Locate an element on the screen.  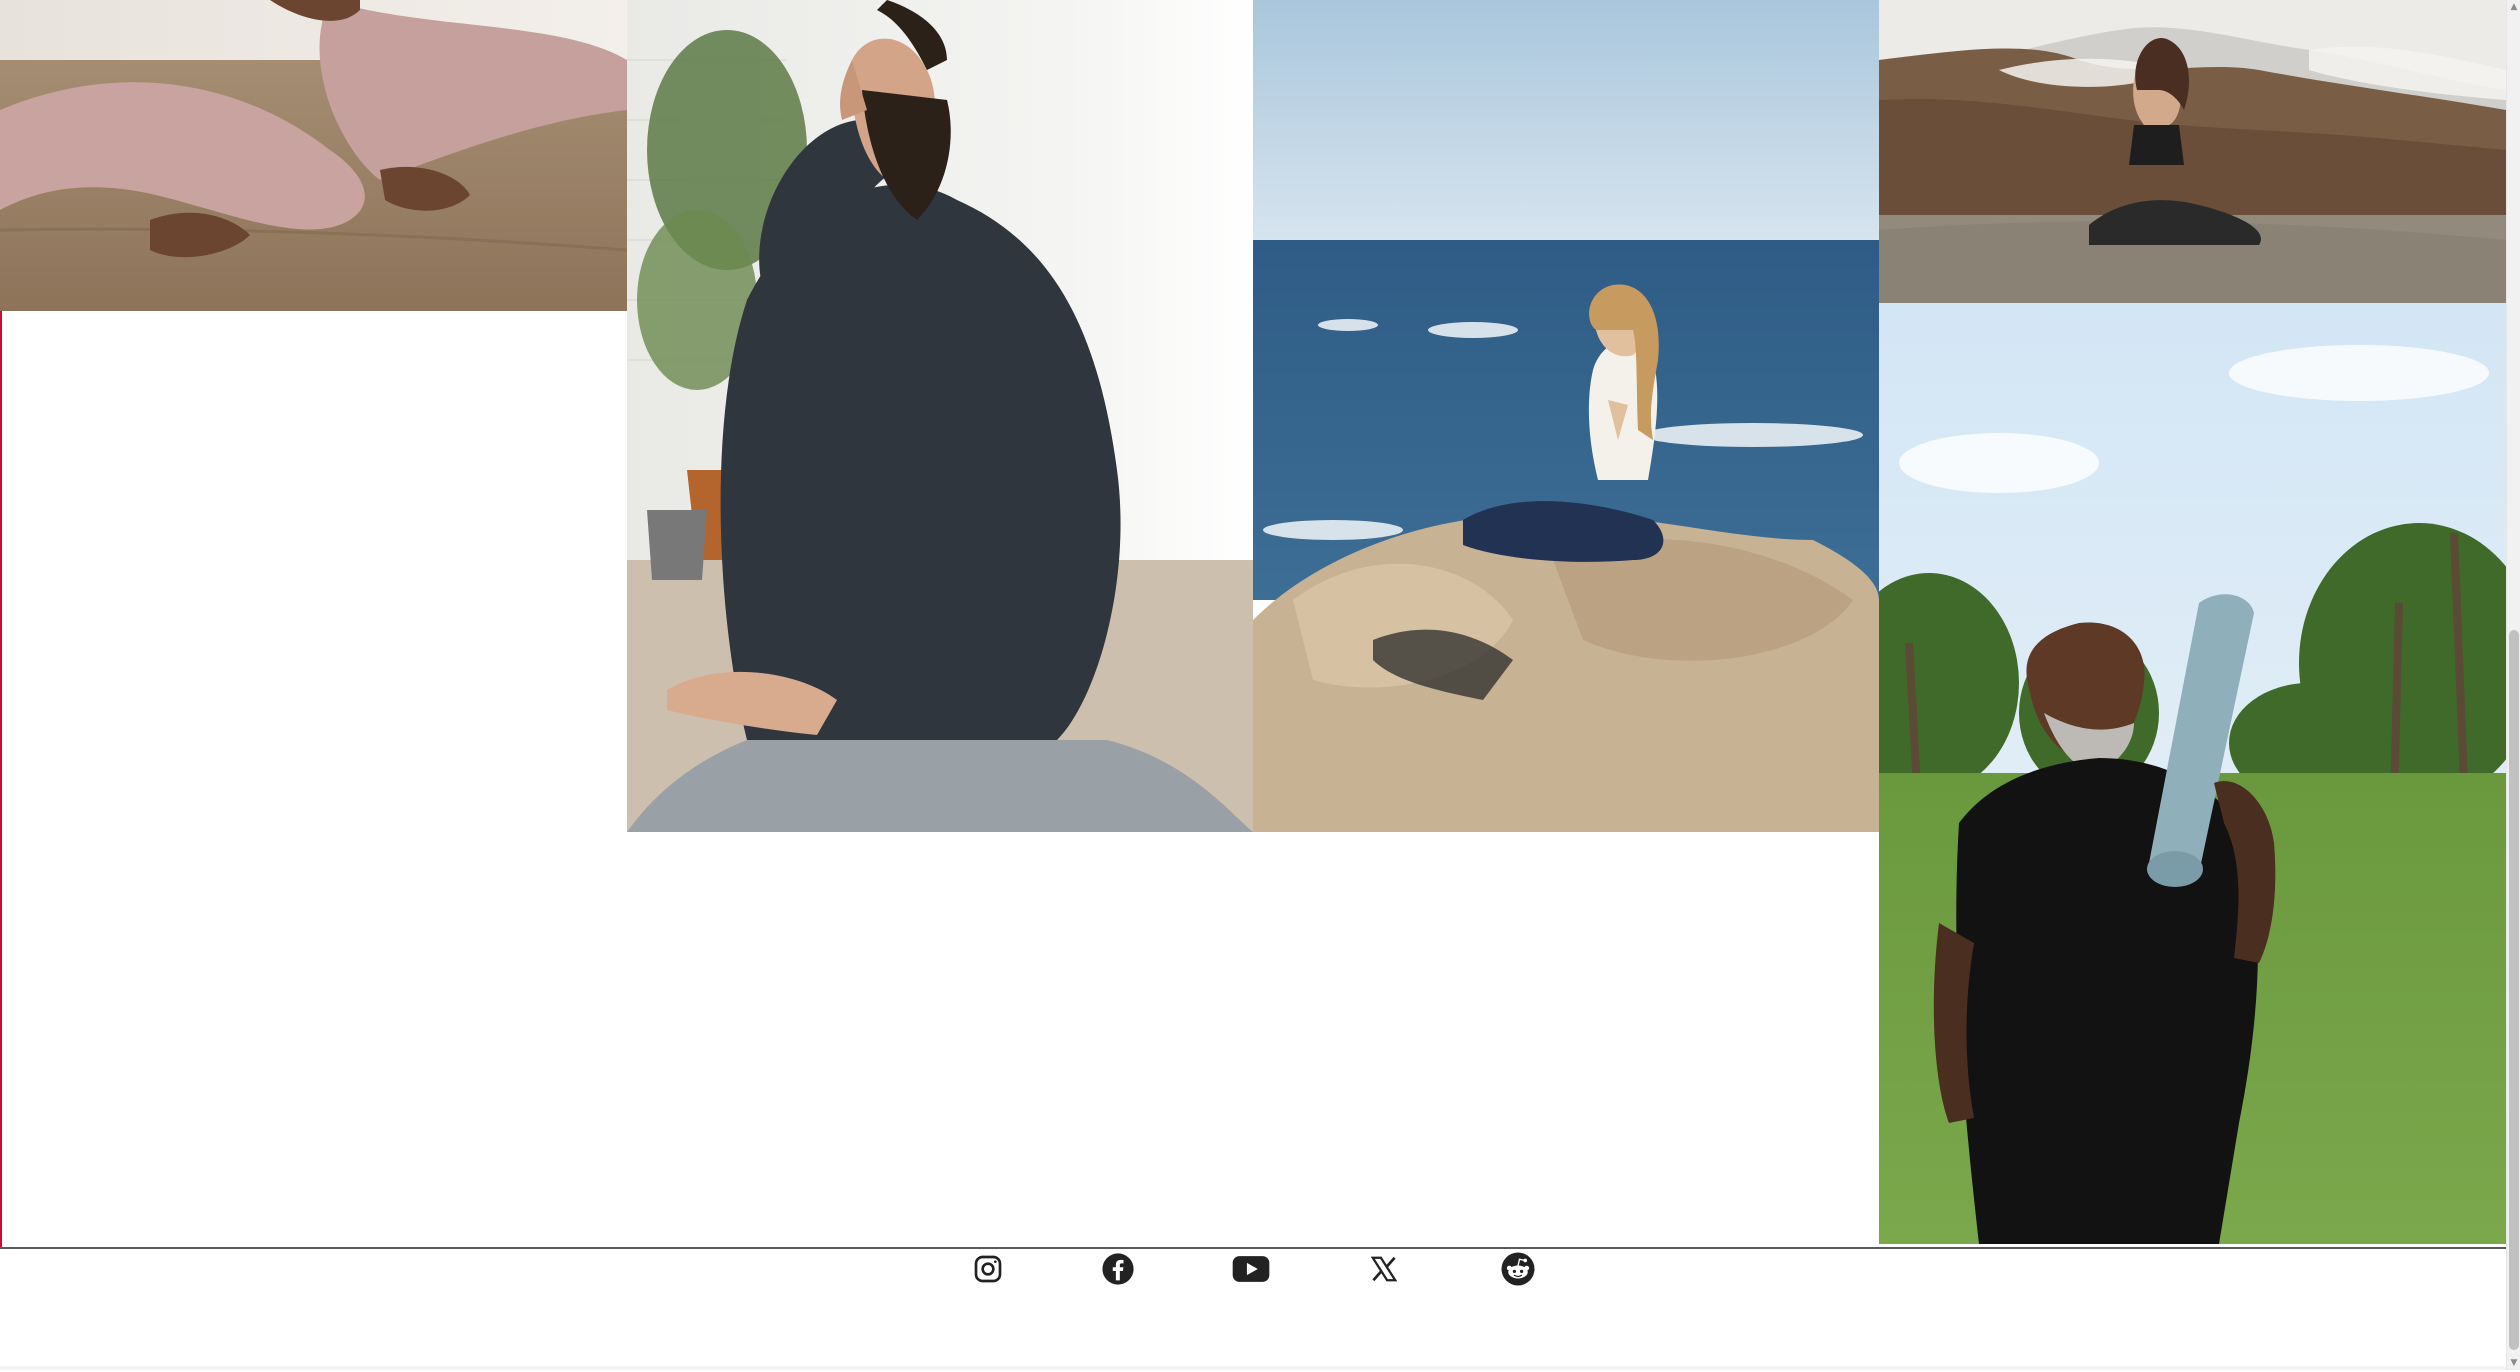
instagram-icon is located at coordinates (988, 1269).